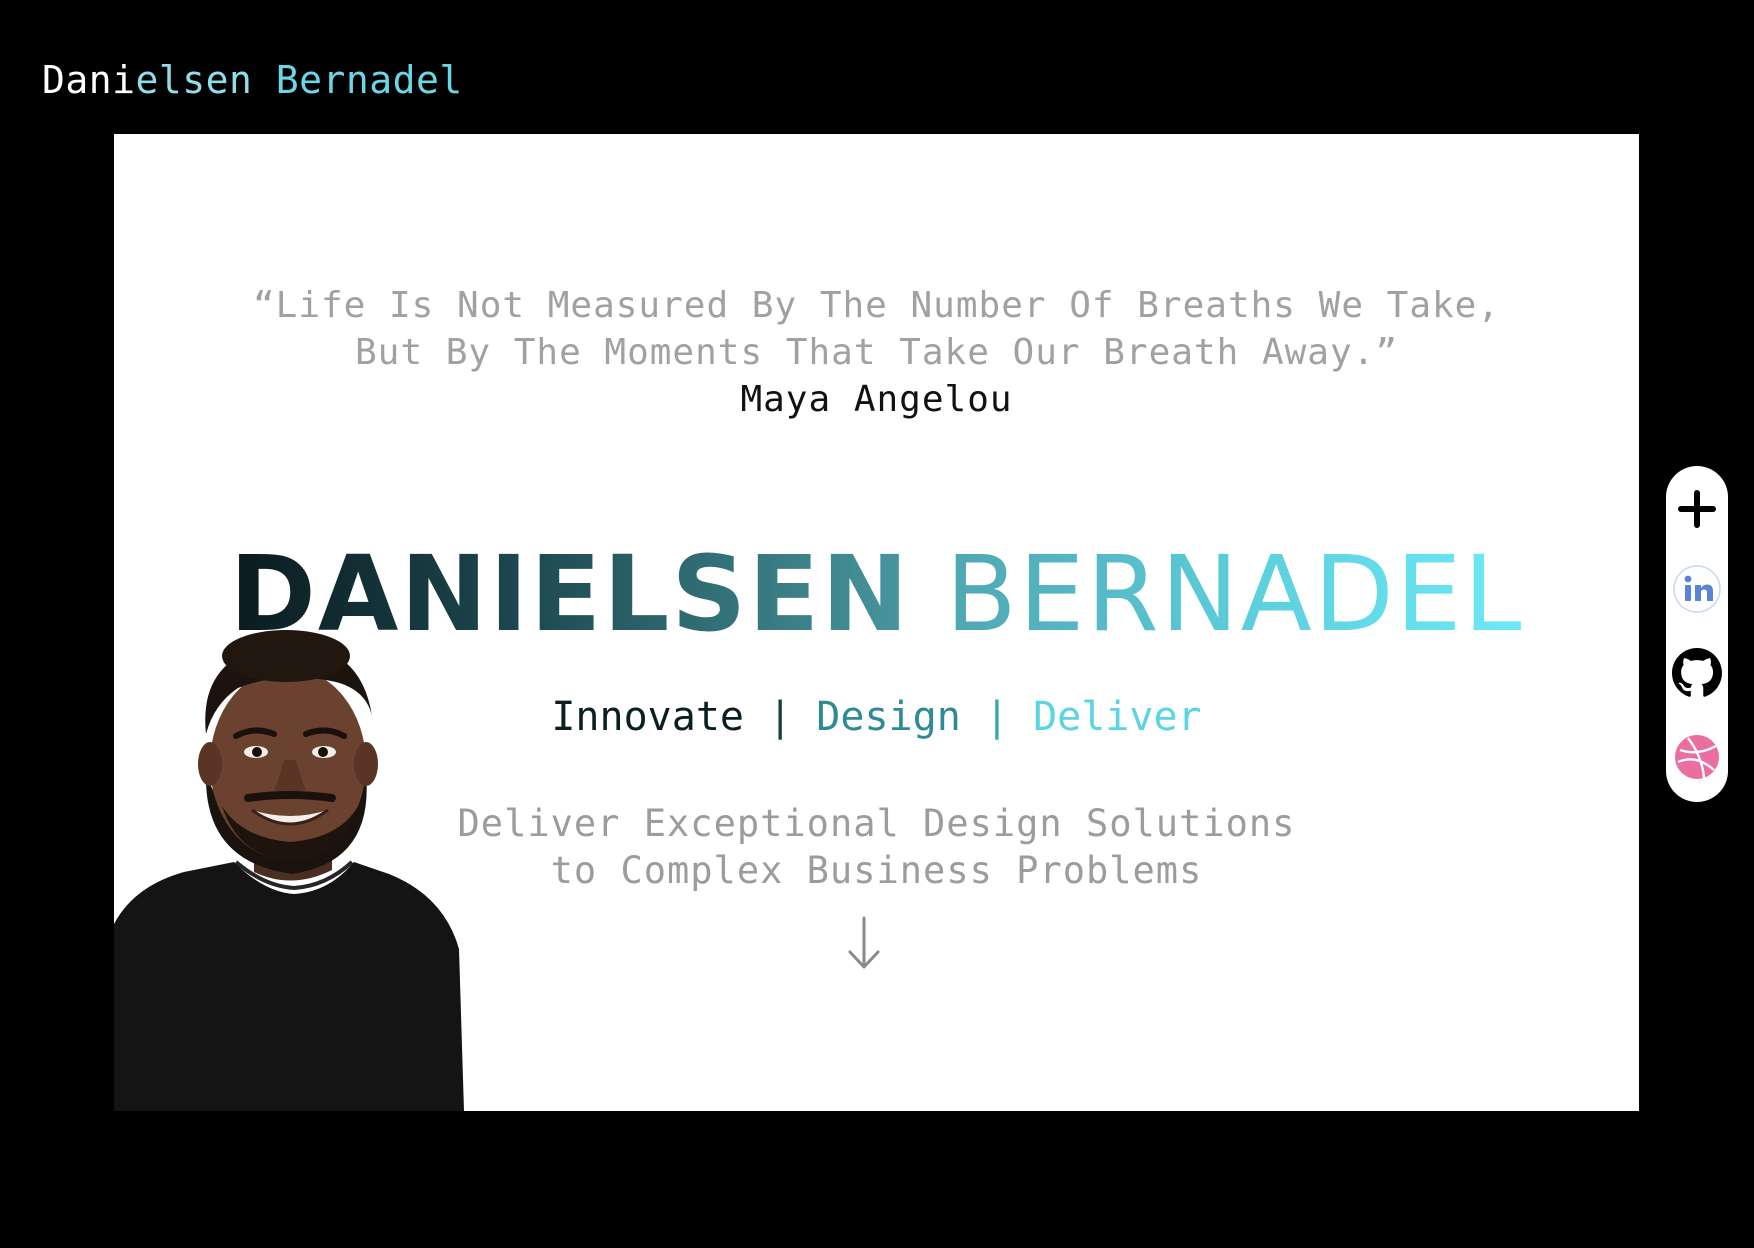 The image size is (1754, 1248). I want to click on tagline-design: Design, so click(888, 717).